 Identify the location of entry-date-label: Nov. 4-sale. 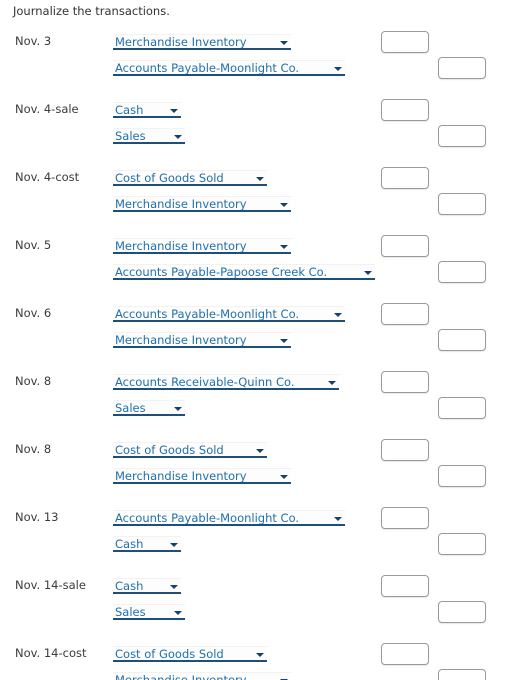
(47, 109).